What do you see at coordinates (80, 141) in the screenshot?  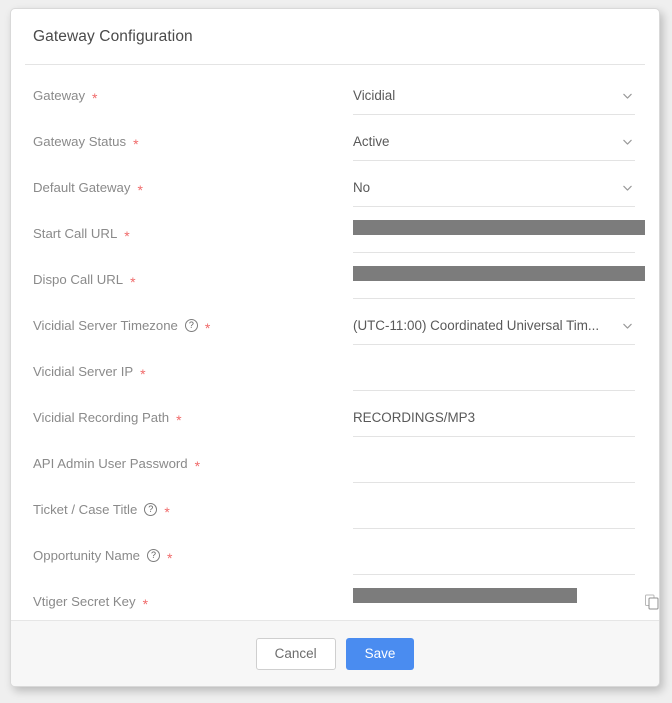 I see `field-label-text: Gateway Status` at bounding box center [80, 141].